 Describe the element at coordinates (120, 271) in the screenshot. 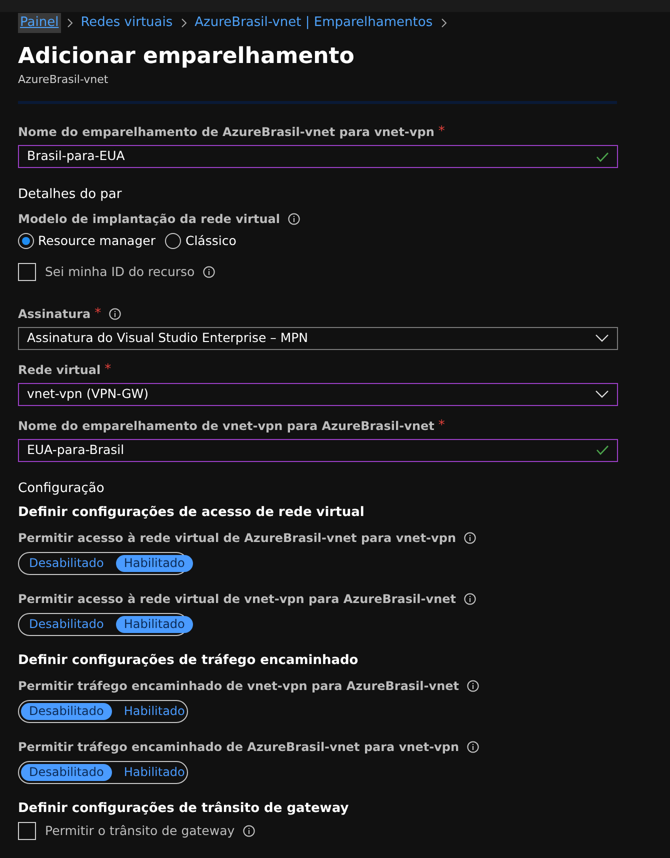

I see `checkbox-label: Sei minha ID do recurso` at that location.